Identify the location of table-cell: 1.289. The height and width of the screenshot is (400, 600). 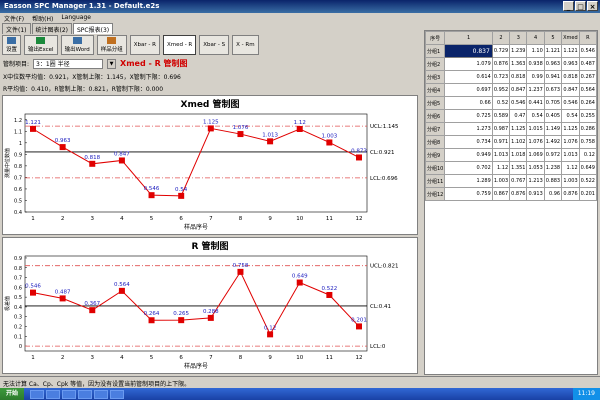
(468, 181).